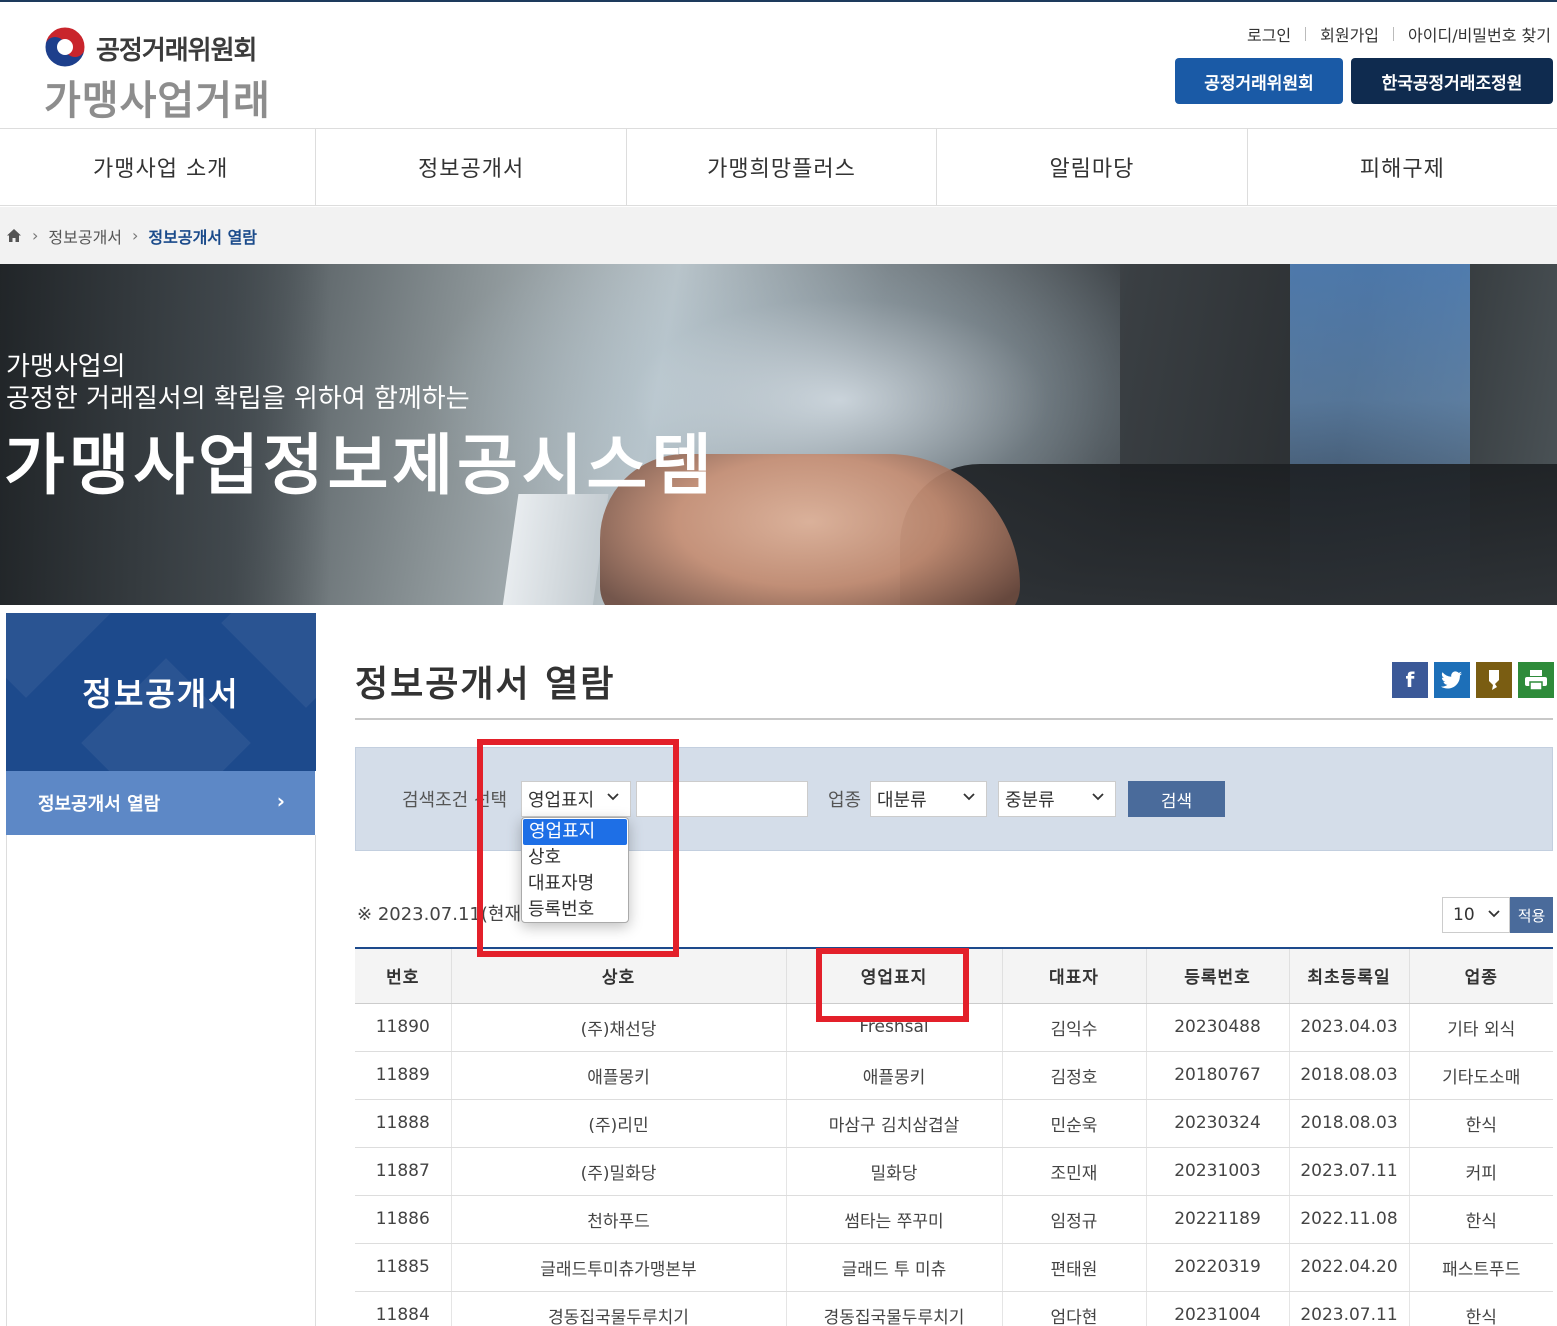 The height and width of the screenshot is (1326, 1557). Describe the element at coordinates (618, 1027) in the screenshot. I see `cell-company: (주)채선당` at that location.